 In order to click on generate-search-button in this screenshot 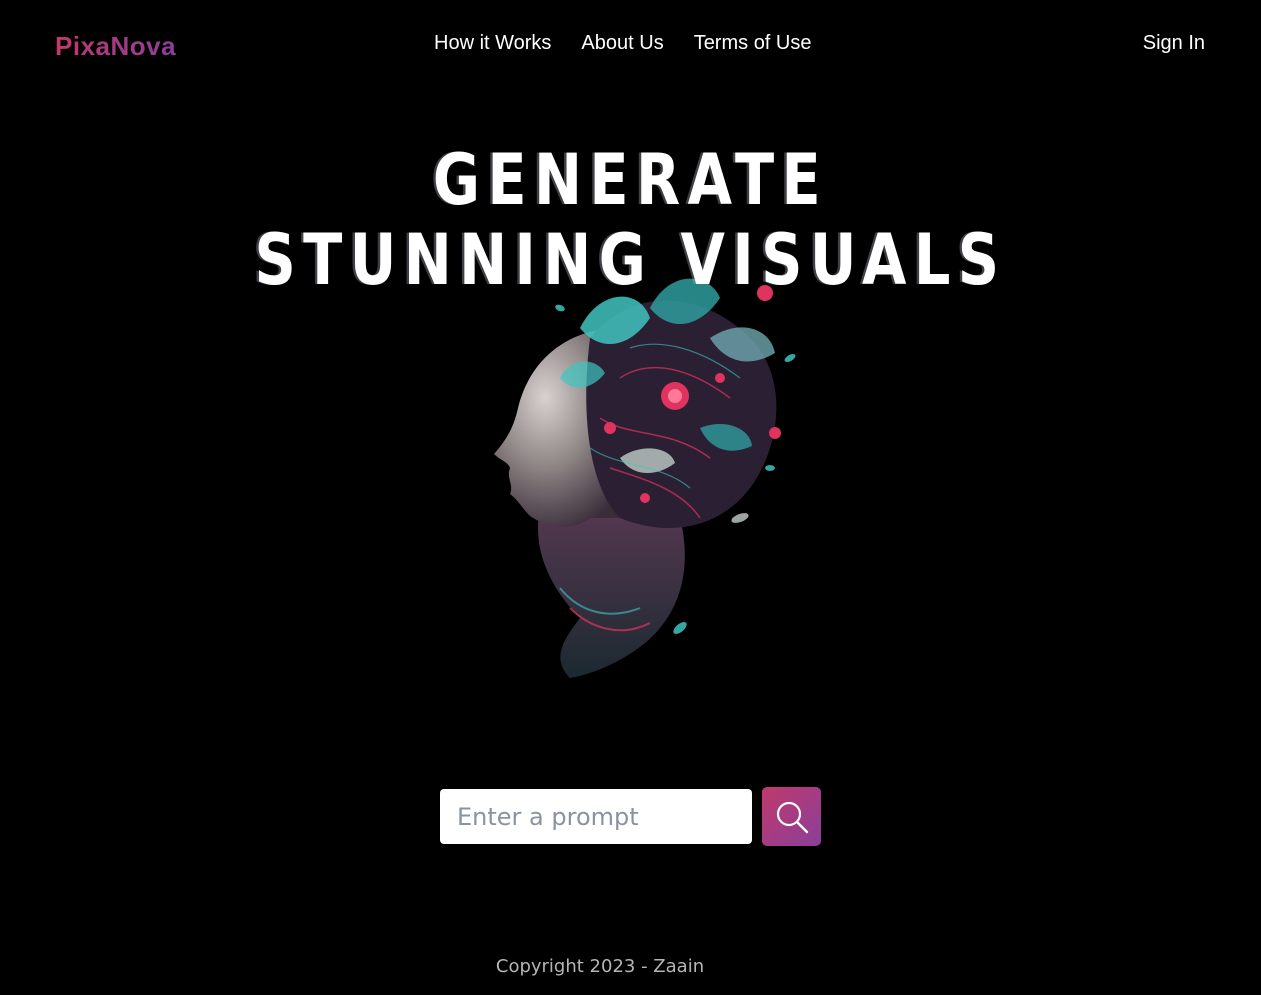, I will do `click(791, 816)`.